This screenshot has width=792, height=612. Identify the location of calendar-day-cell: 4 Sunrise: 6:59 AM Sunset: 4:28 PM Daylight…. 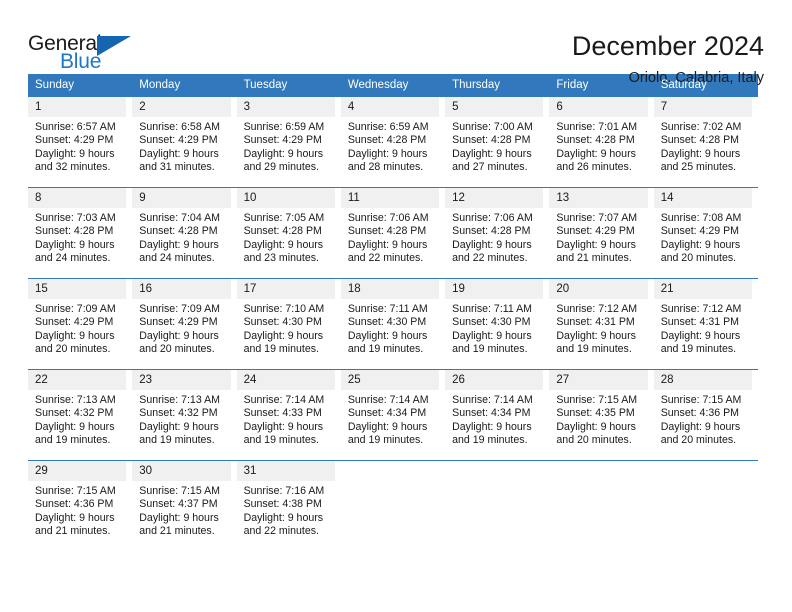
(393, 142).